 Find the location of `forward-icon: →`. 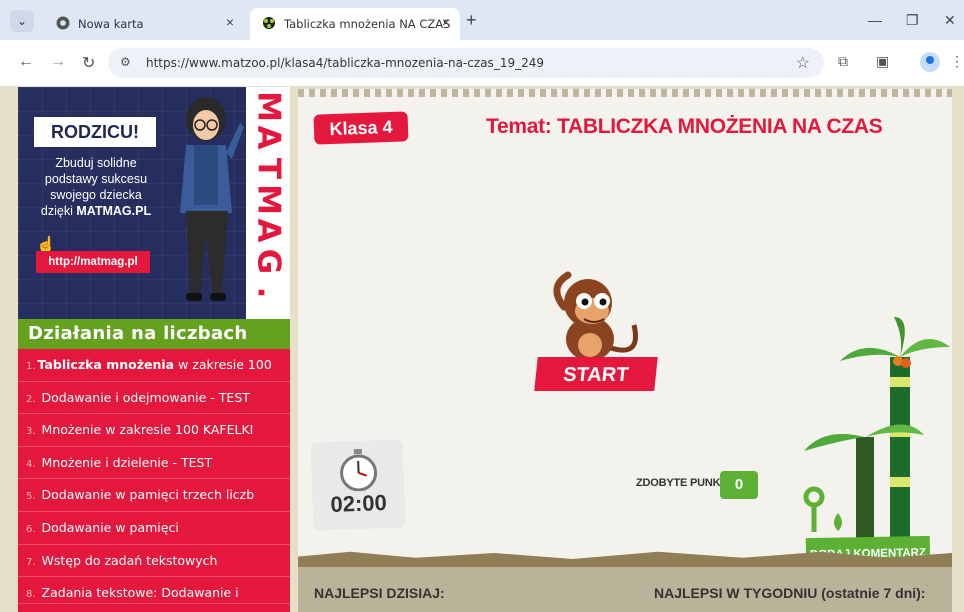

forward-icon: → is located at coordinates (58, 62).